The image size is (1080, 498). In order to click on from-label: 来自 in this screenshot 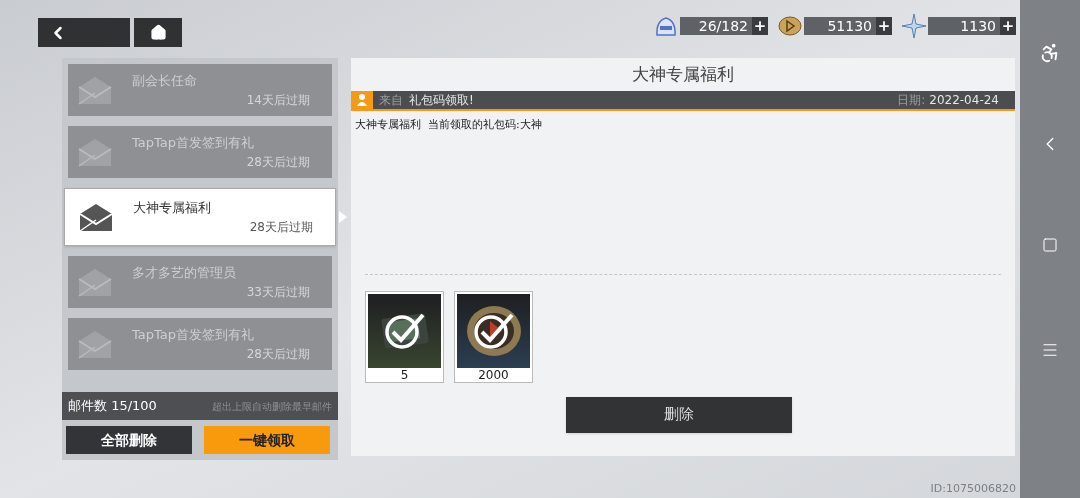, I will do `click(391, 100)`.